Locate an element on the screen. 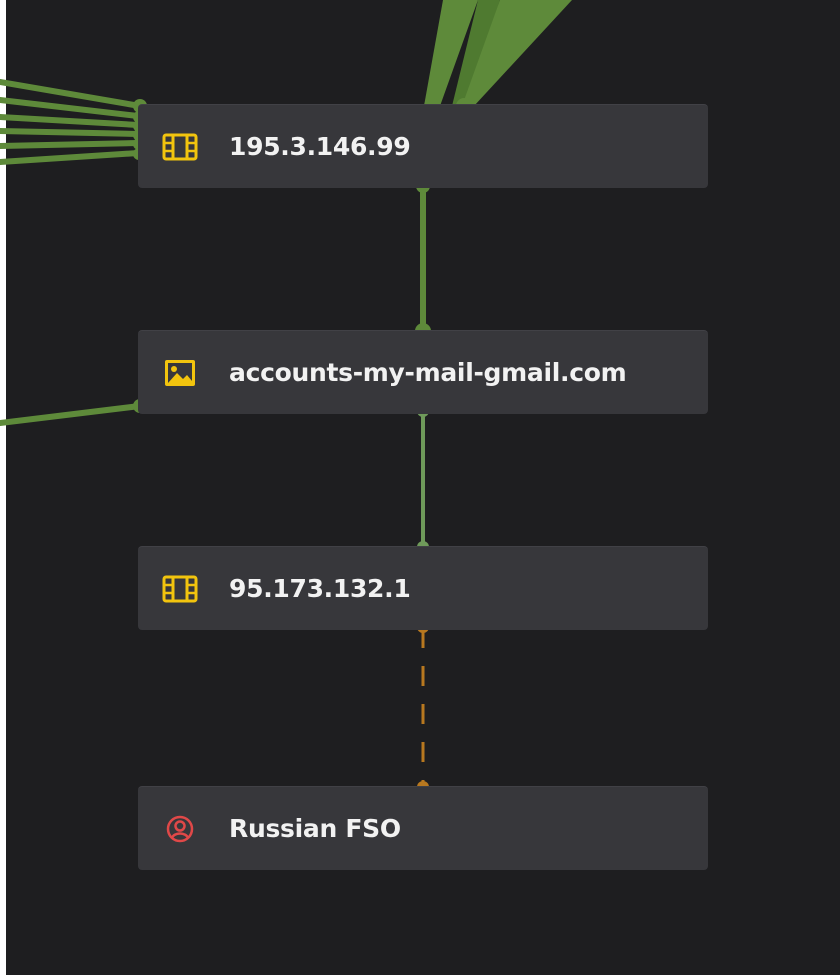  node-label: Russian FSO is located at coordinates (315, 828).